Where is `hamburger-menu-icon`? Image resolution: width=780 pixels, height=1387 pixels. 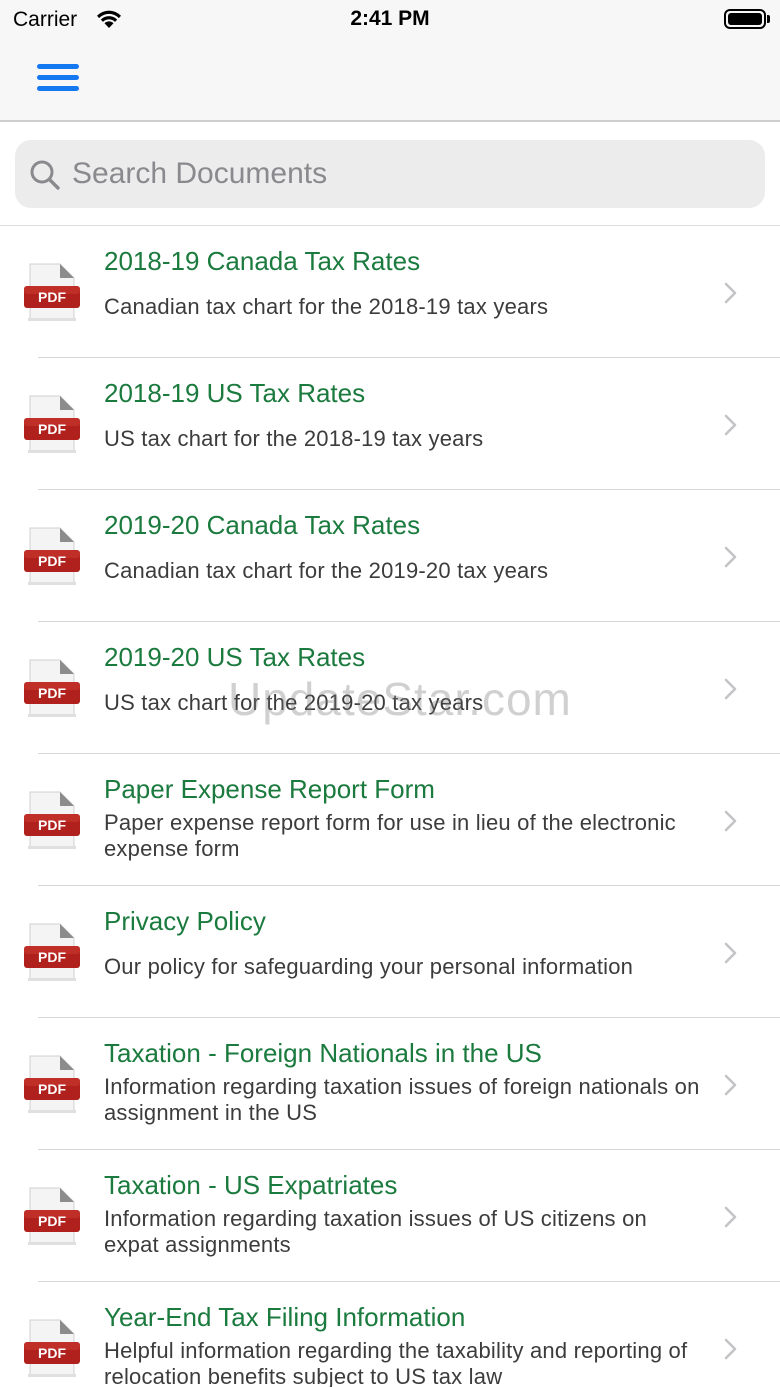 hamburger-menu-icon is located at coordinates (58, 79).